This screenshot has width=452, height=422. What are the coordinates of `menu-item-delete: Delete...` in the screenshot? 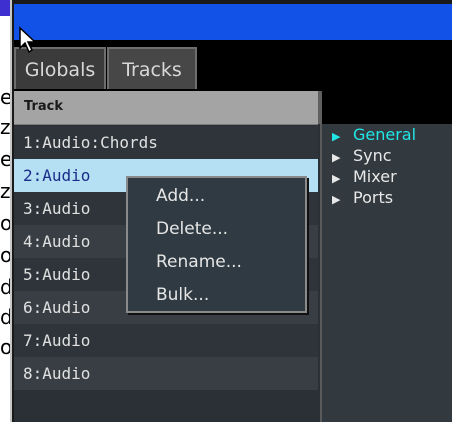 It's located at (192, 229).